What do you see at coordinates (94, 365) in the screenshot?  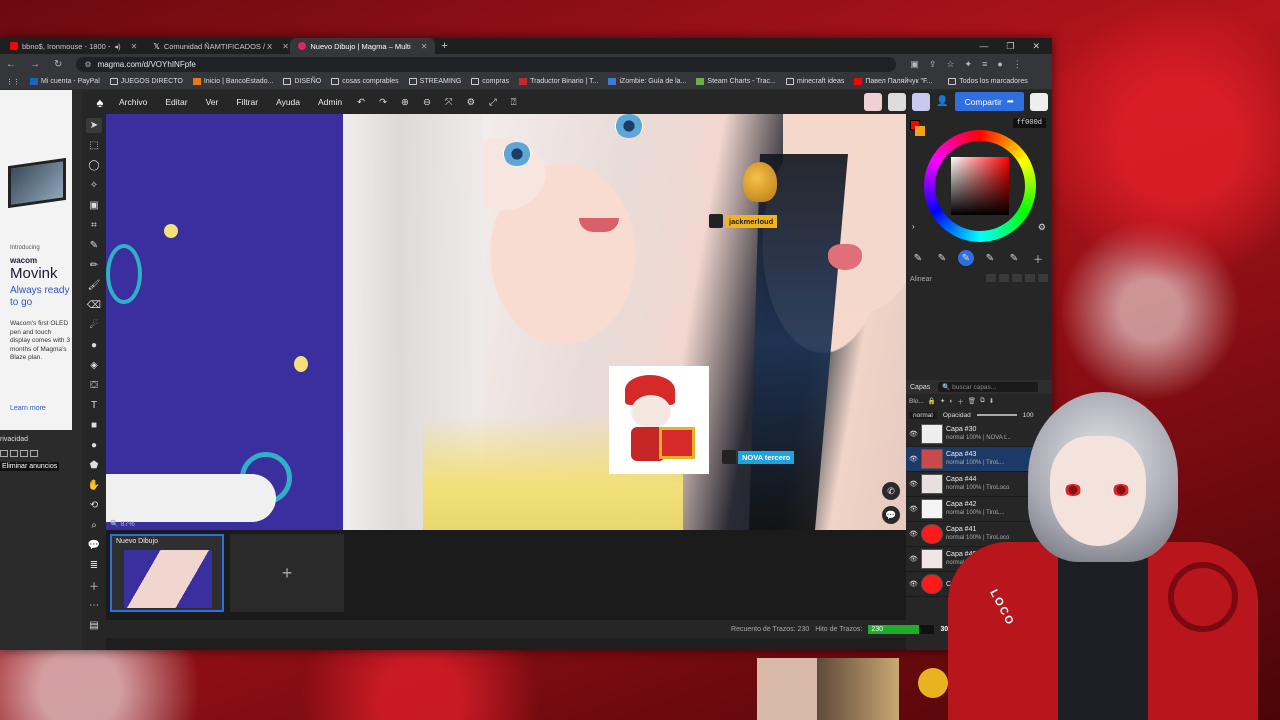 I see `fill-icon: ◈` at bounding box center [94, 365].